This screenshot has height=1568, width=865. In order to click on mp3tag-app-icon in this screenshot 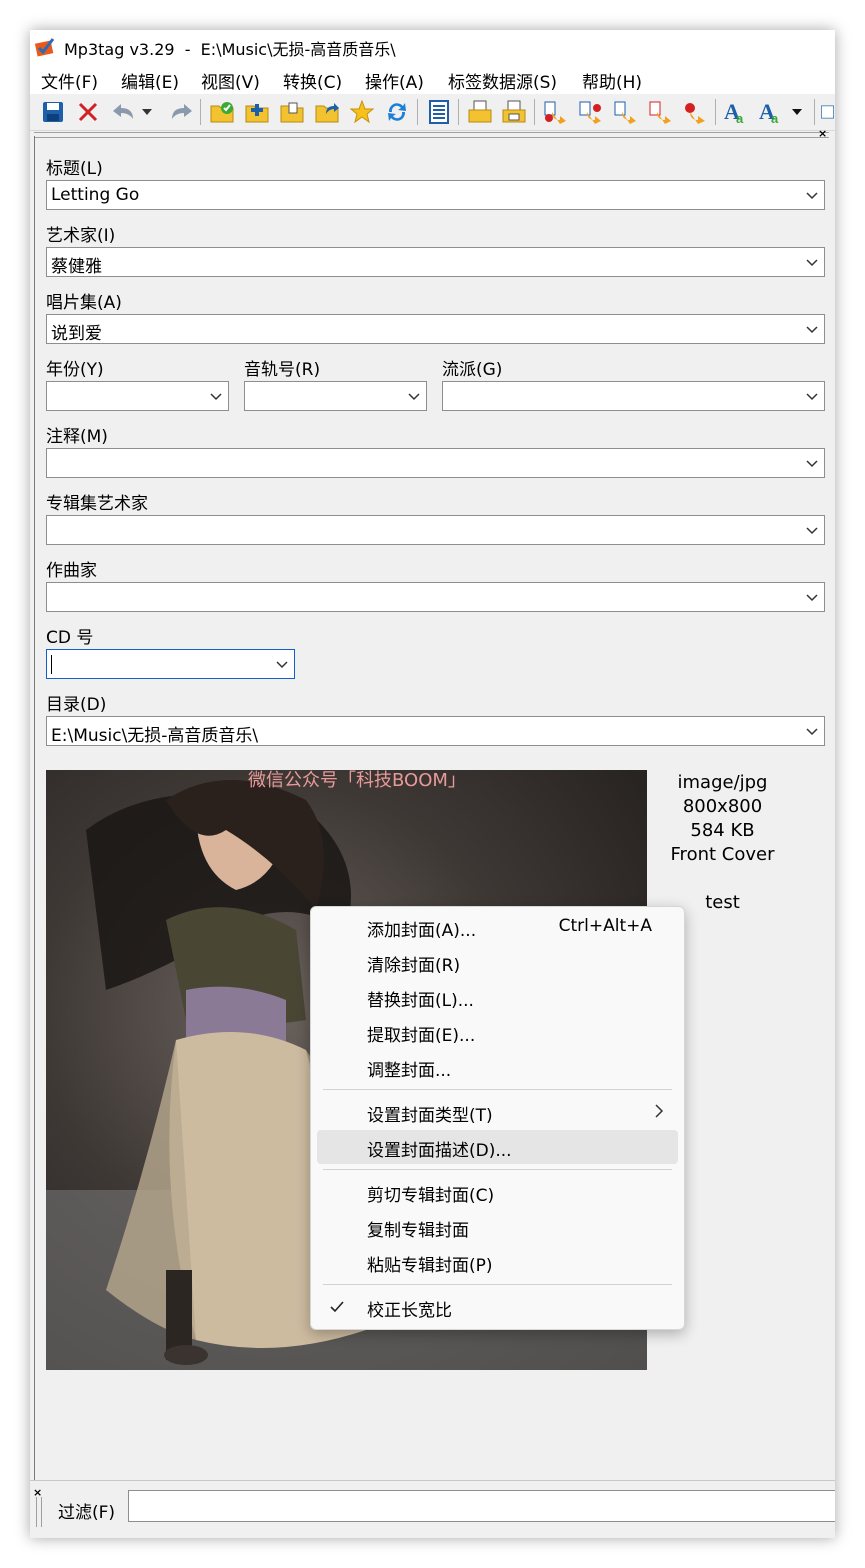, I will do `click(44, 47)`.